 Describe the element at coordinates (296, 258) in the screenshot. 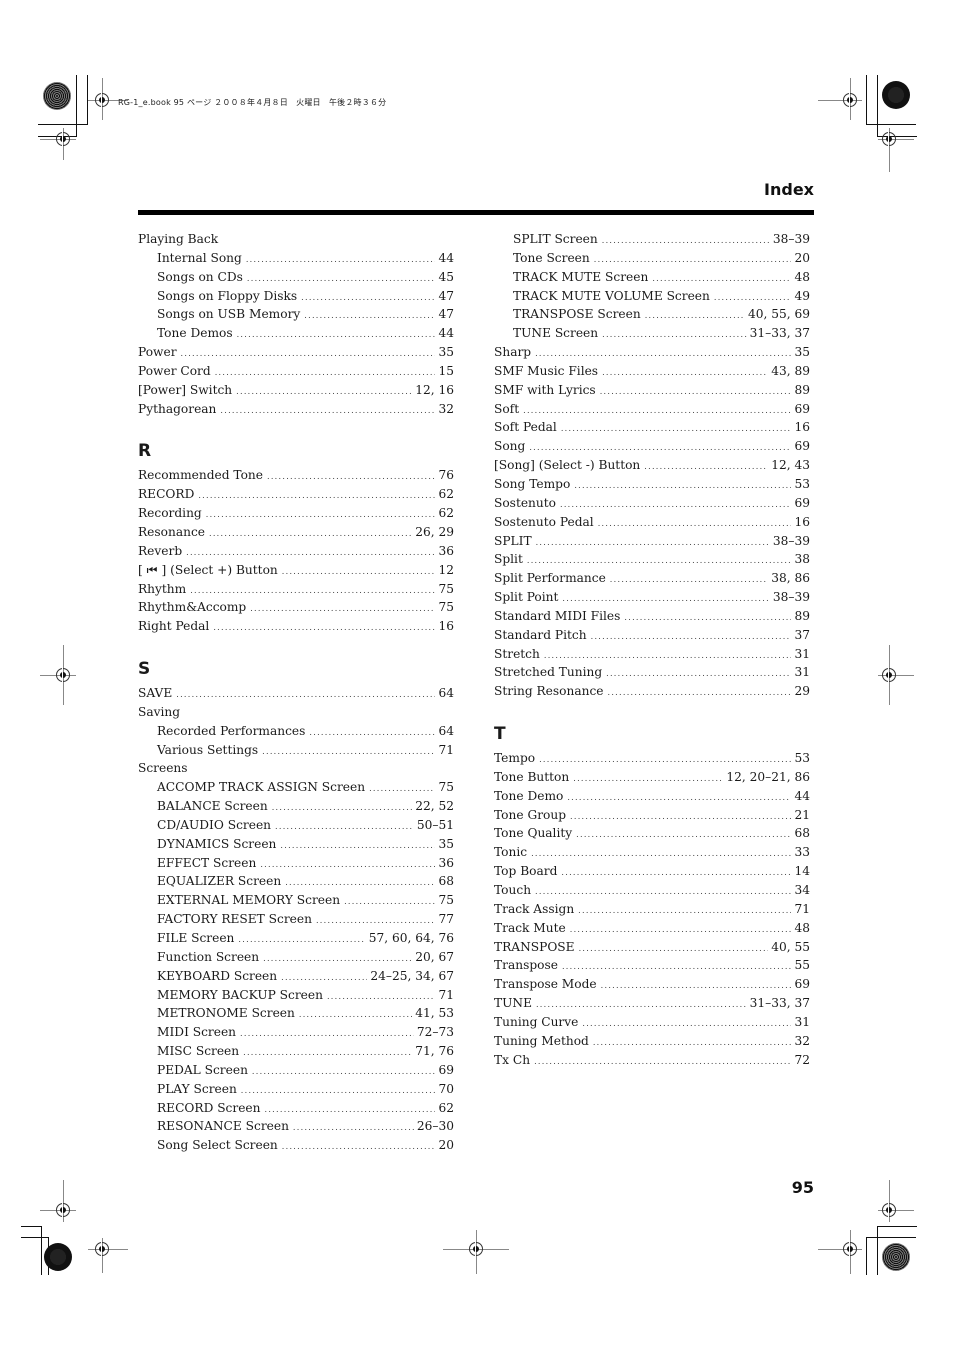

I see `index-subentry: Internal Song 44` at that location.